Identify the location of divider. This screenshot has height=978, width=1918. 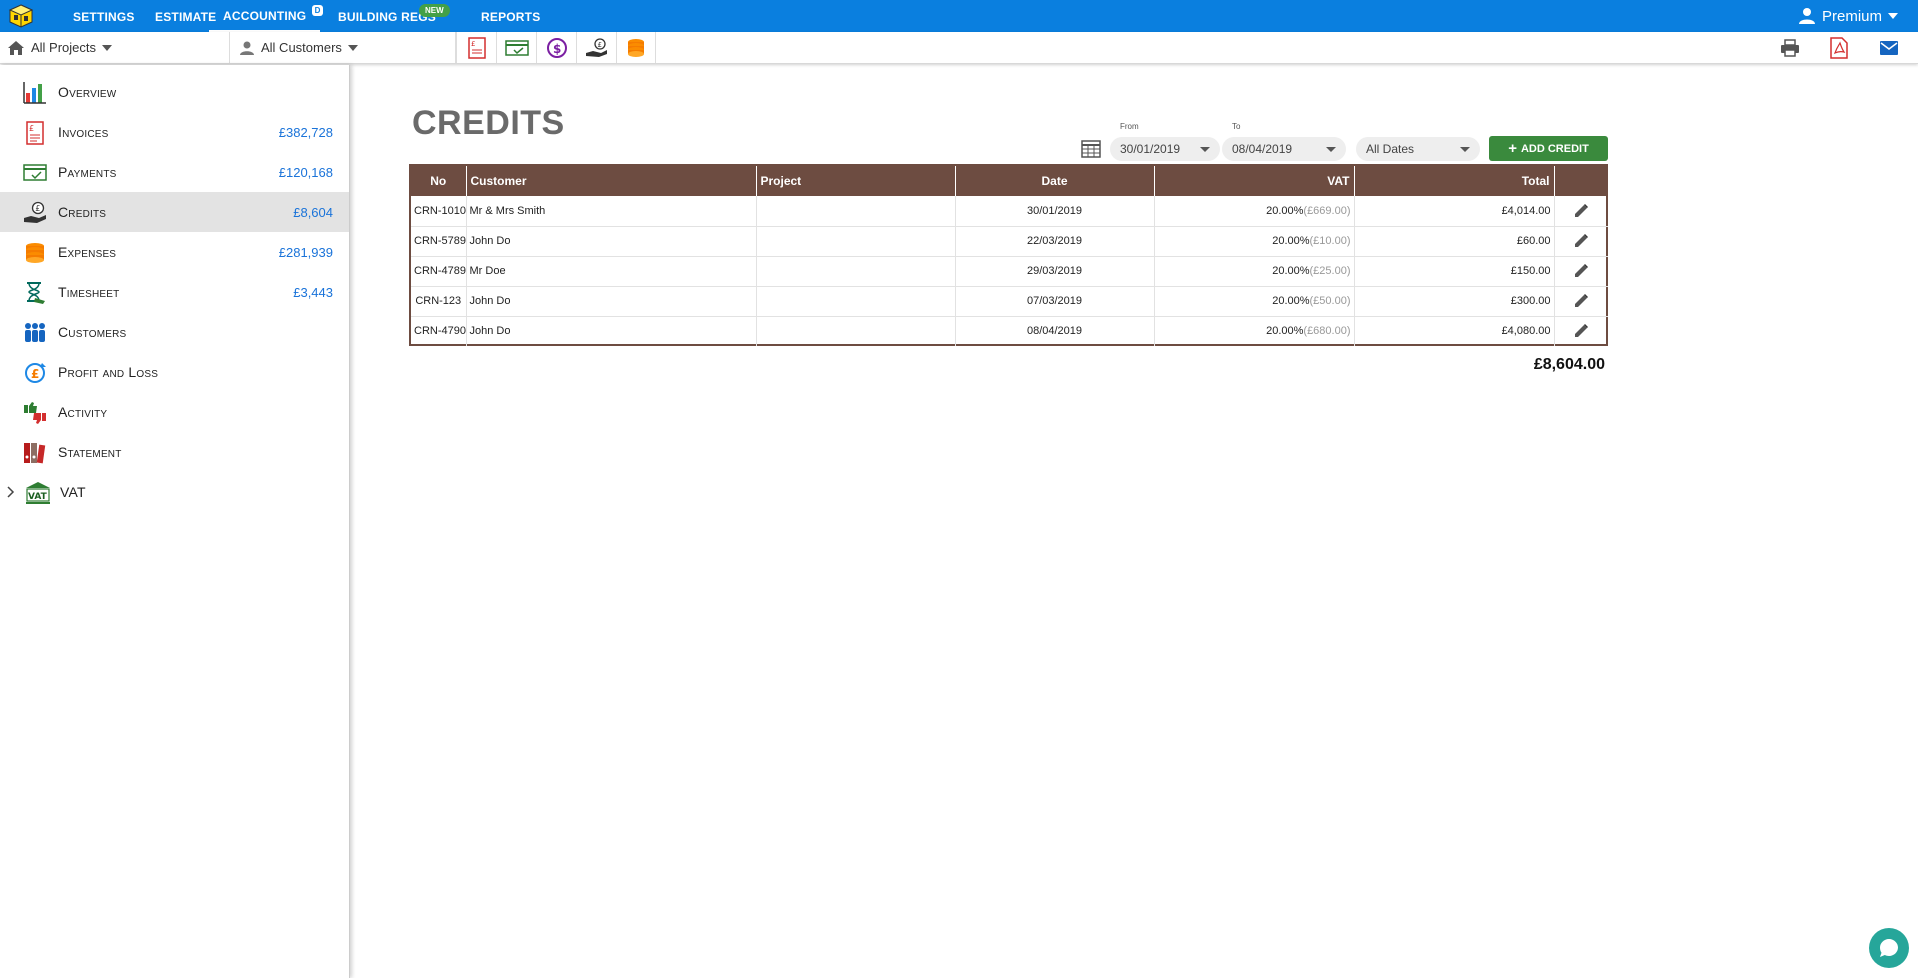
(229, 47).